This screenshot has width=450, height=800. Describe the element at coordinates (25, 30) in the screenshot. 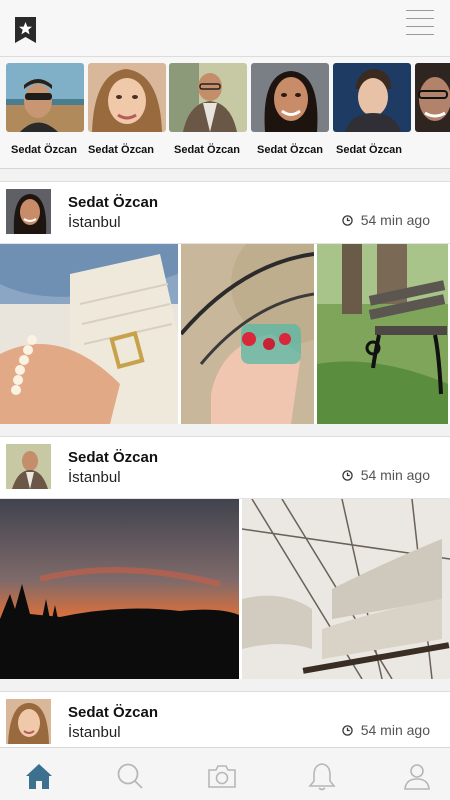

I see `star-bookmark-icon` at that location.